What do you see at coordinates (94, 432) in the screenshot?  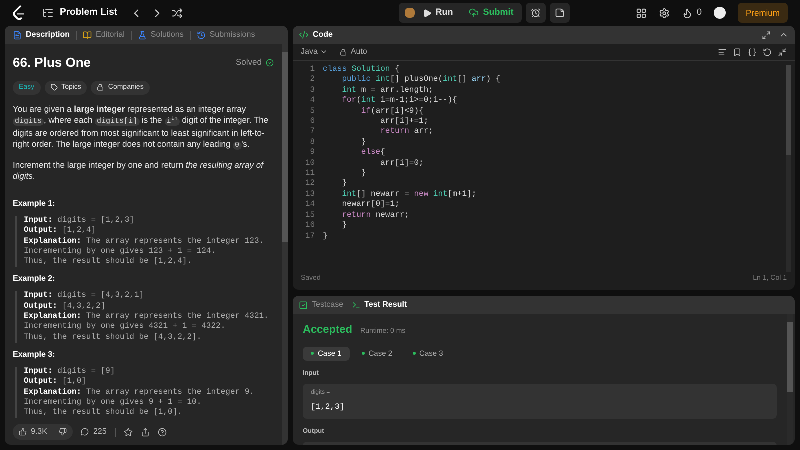 I see `comments-button: 225` at bounding box center [94, 432].